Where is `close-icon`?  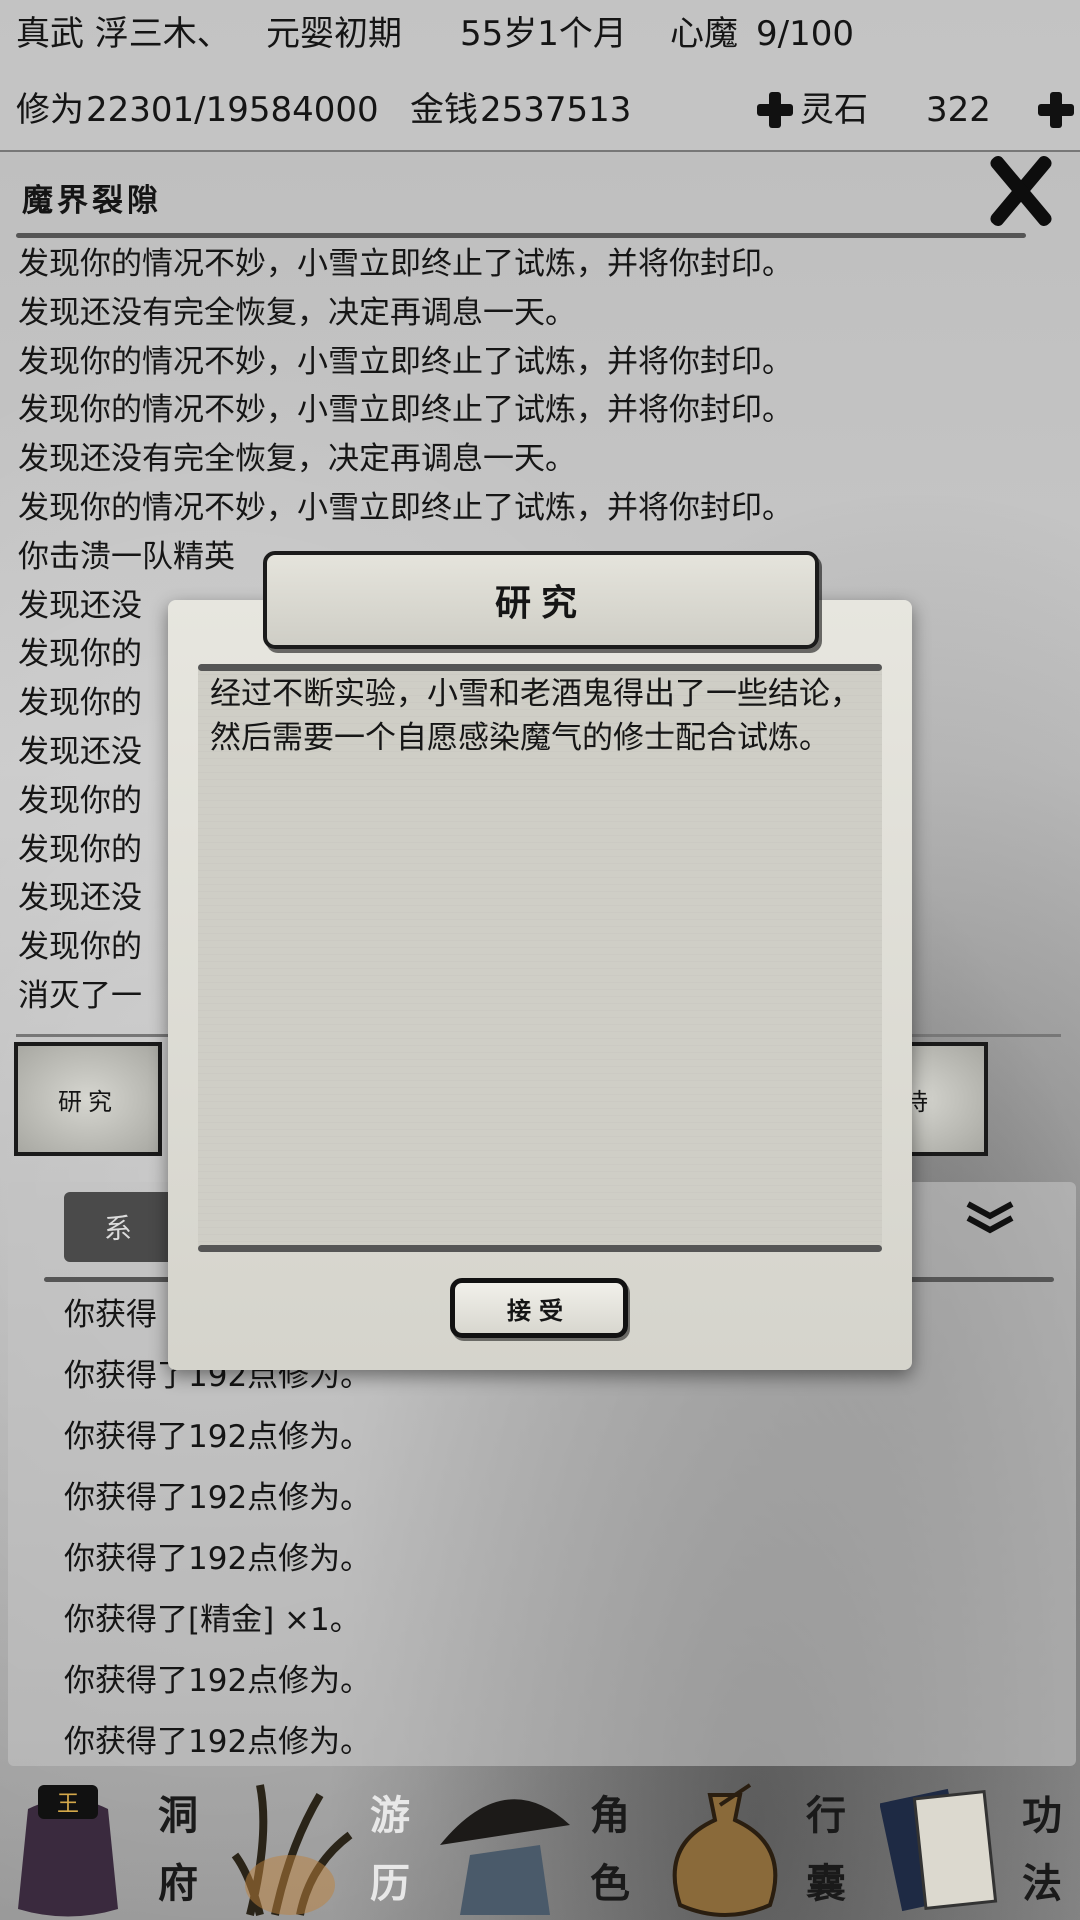
close-icon is located at coordinates (1018, 190).